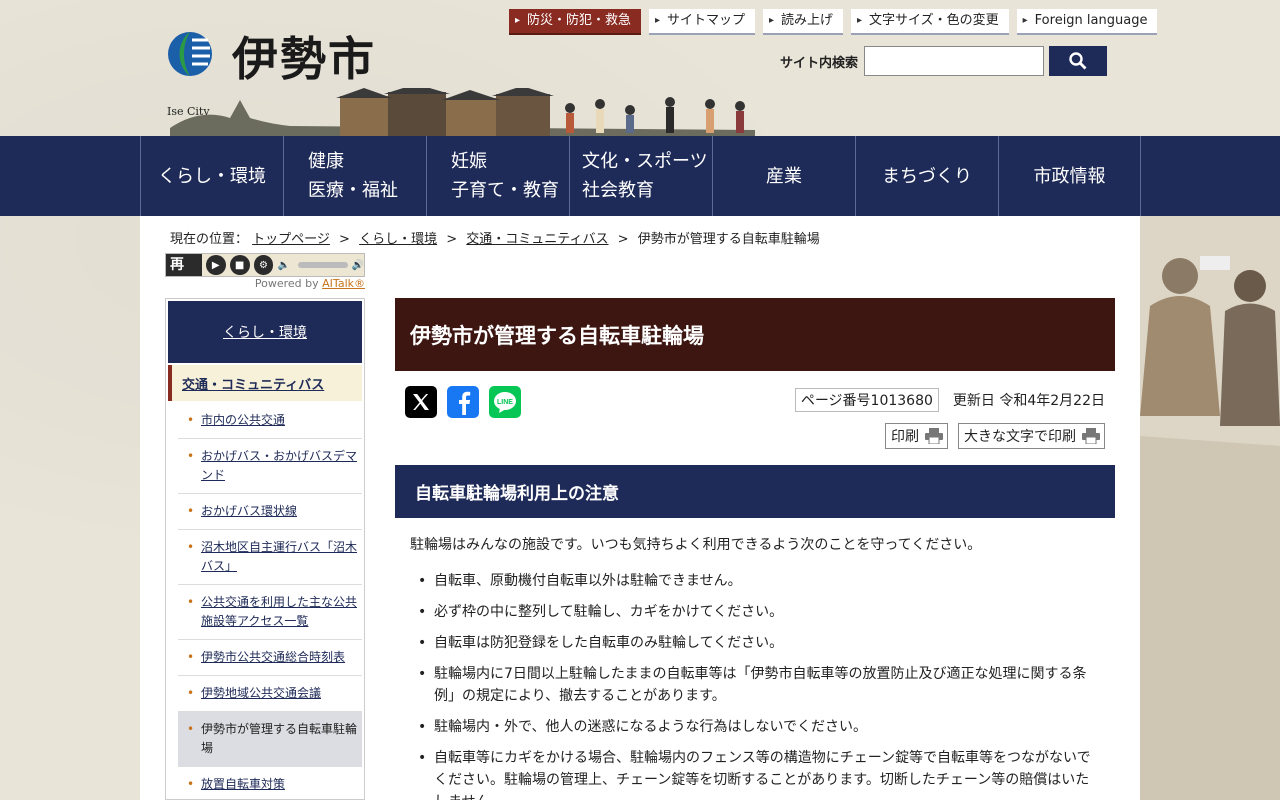 The image size is (1280, 800). I want to click on tts-brand-link: AITalk®, so click(343, 283).